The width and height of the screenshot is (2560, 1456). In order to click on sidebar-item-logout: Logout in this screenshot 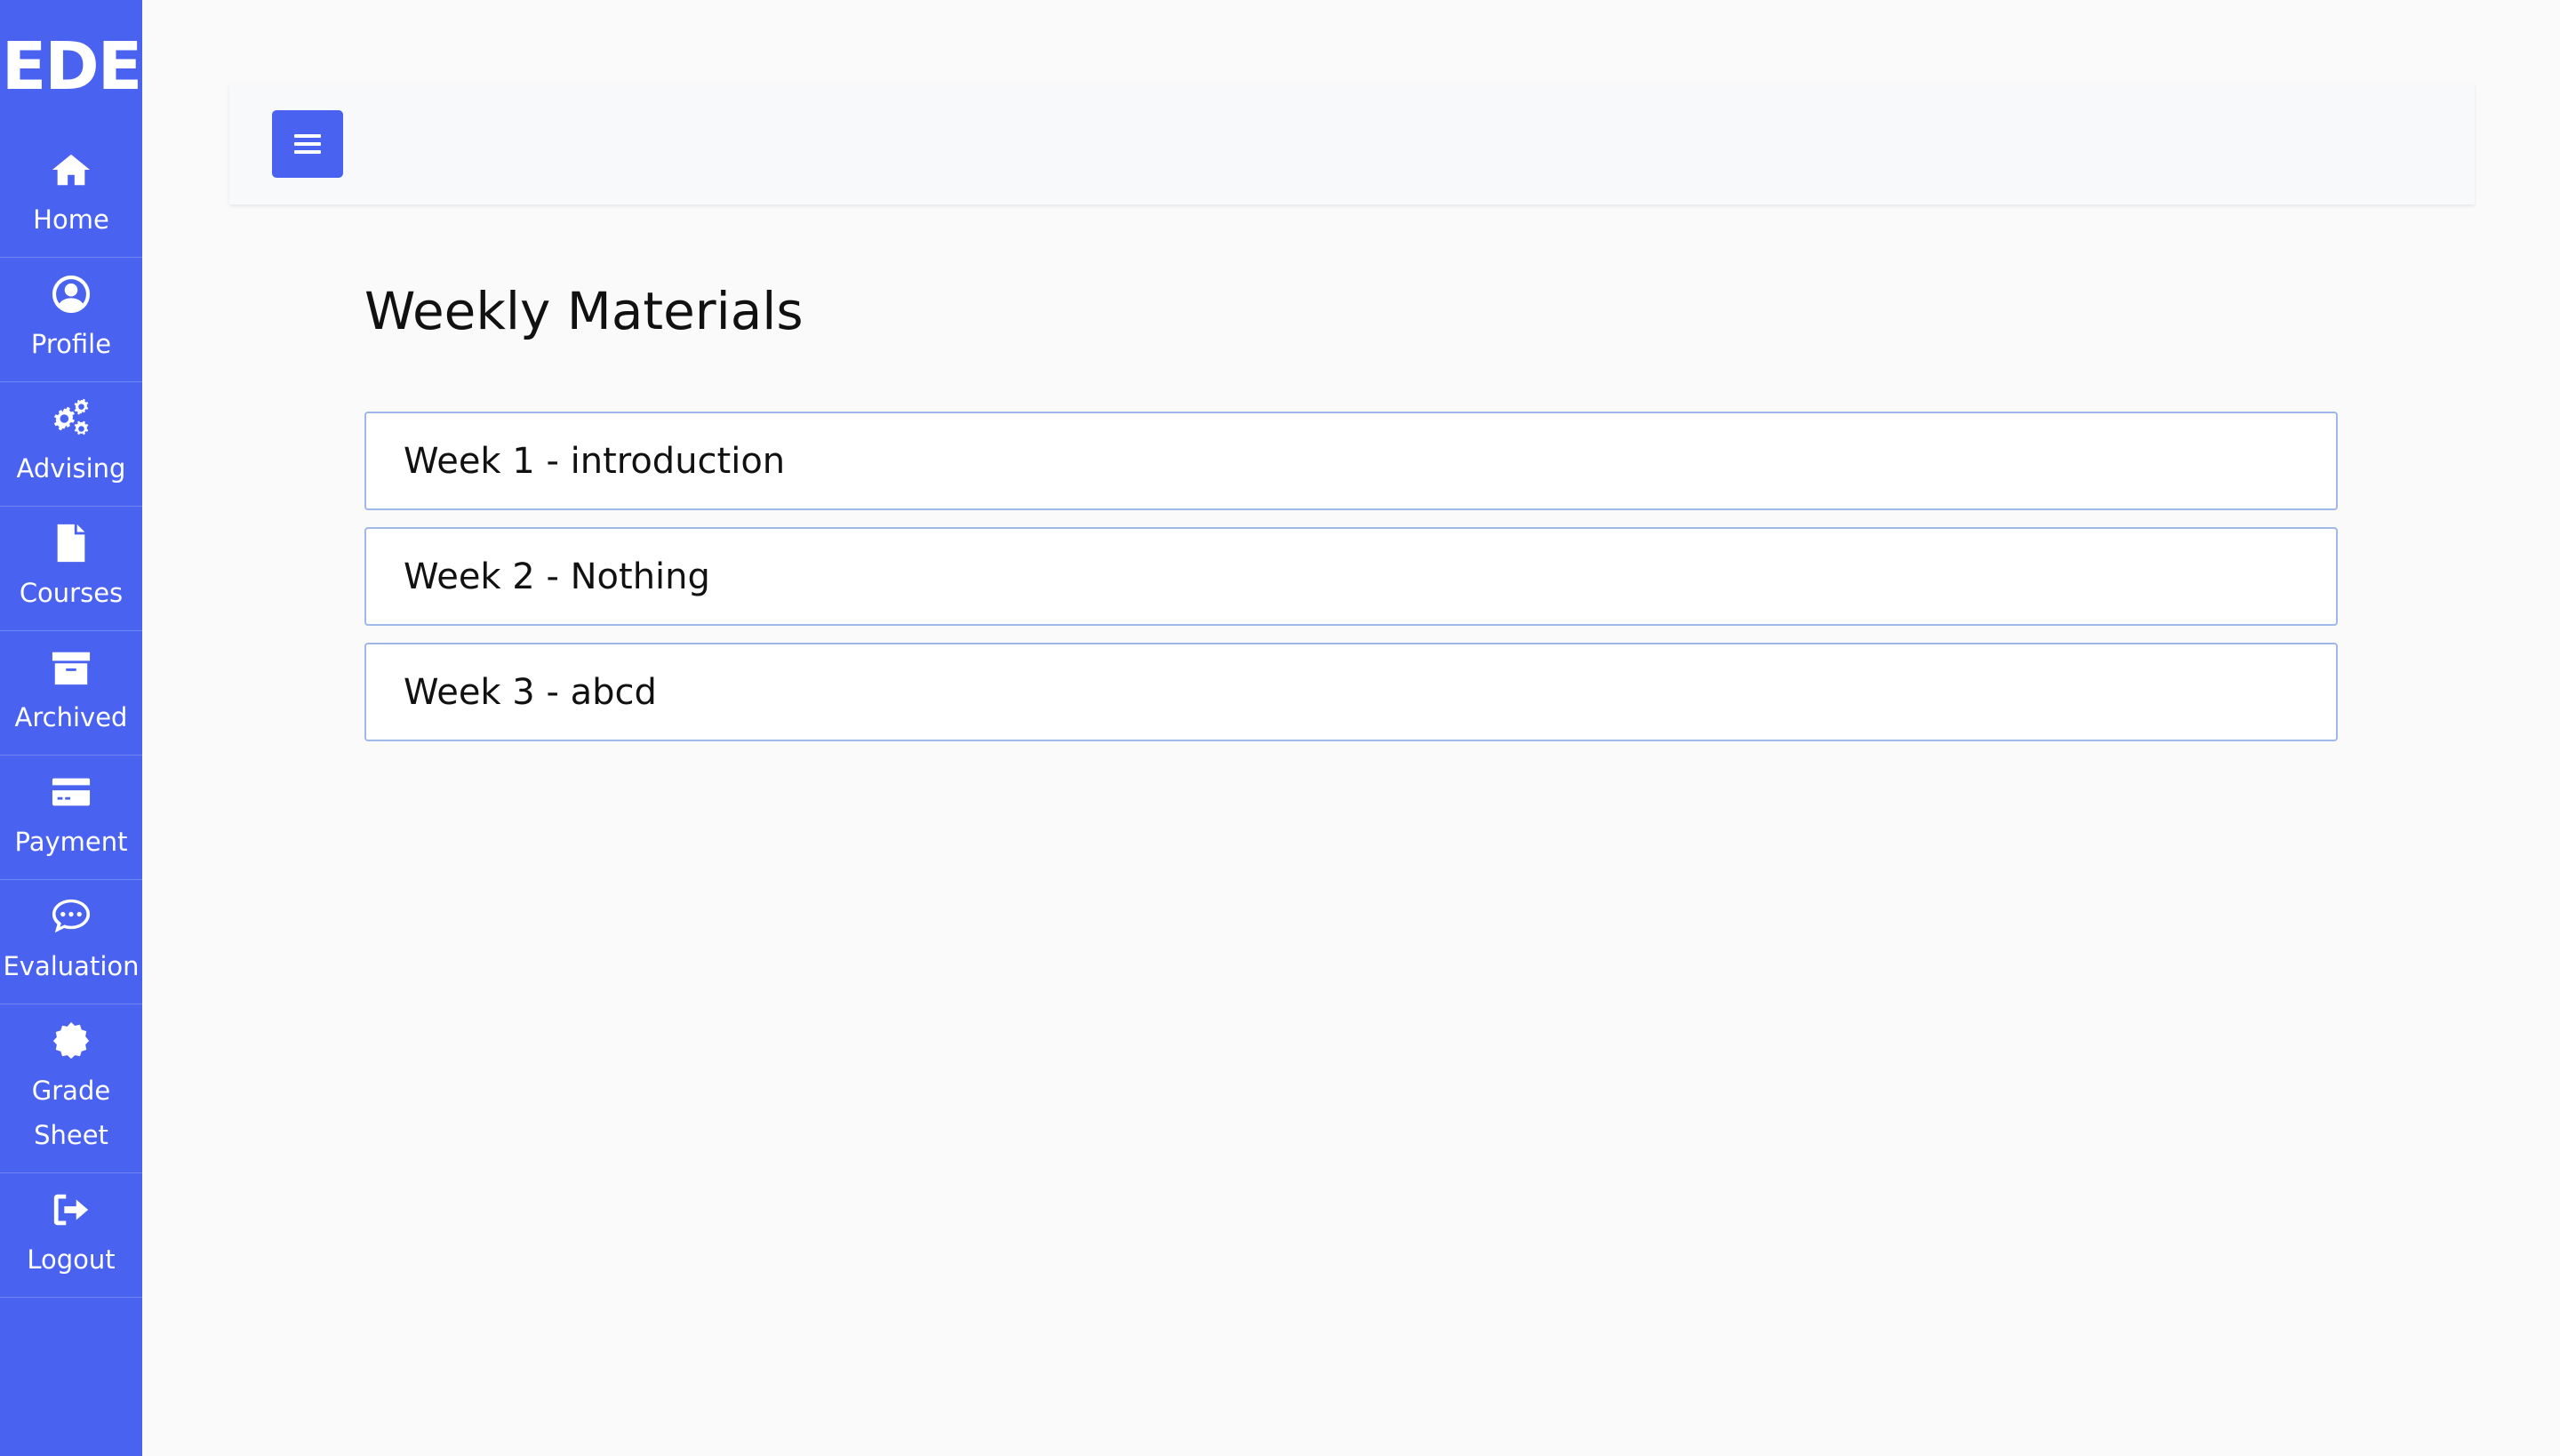, I will do `click(71, 1235)`.